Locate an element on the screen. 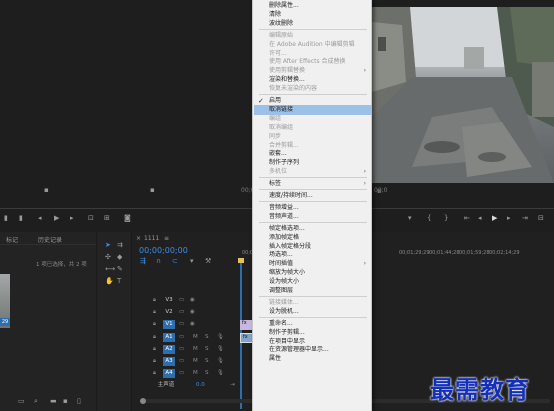  playhead-timecode: 00;00;00;00 is located at coordinates (163, 250).